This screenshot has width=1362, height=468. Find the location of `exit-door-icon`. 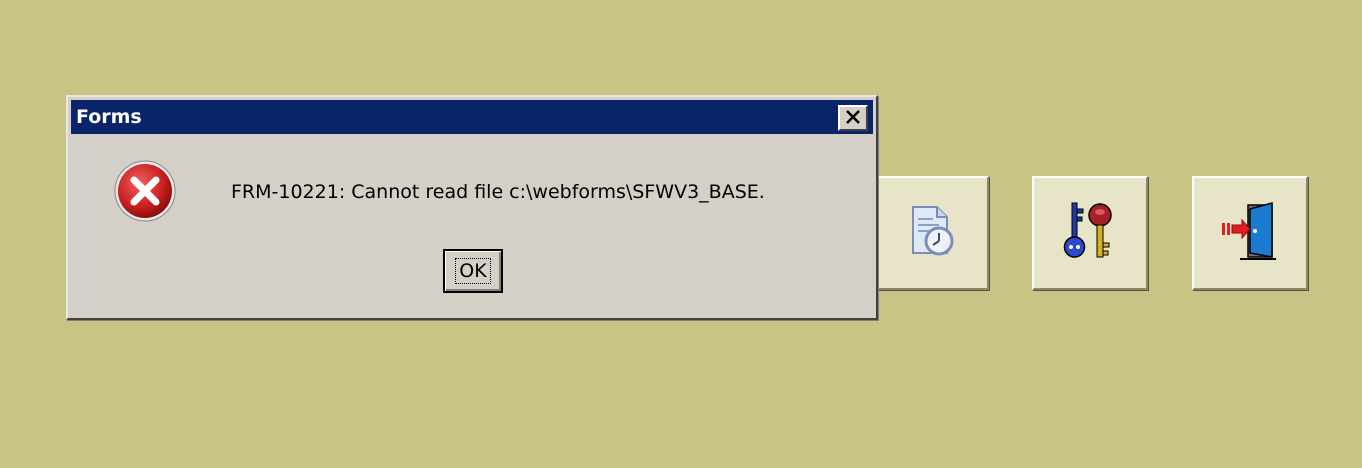

exit-door-icon is located at coordinates (1250, 233).